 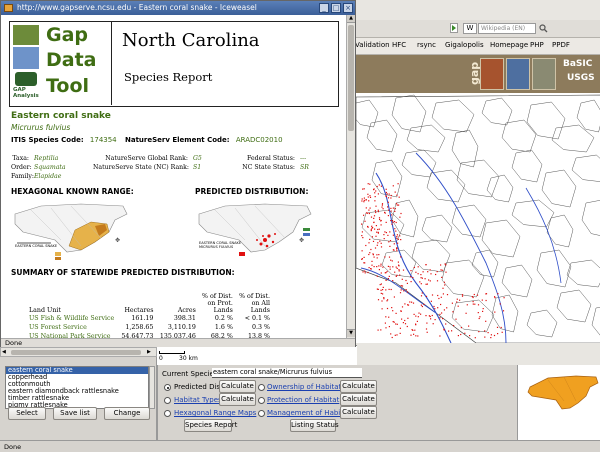 What do you see at coordinates (287, 373) in the screenshot?
I see `current-species-field: eastern coral snake/Micrurus fulvius` at bounding box center [287, 373].